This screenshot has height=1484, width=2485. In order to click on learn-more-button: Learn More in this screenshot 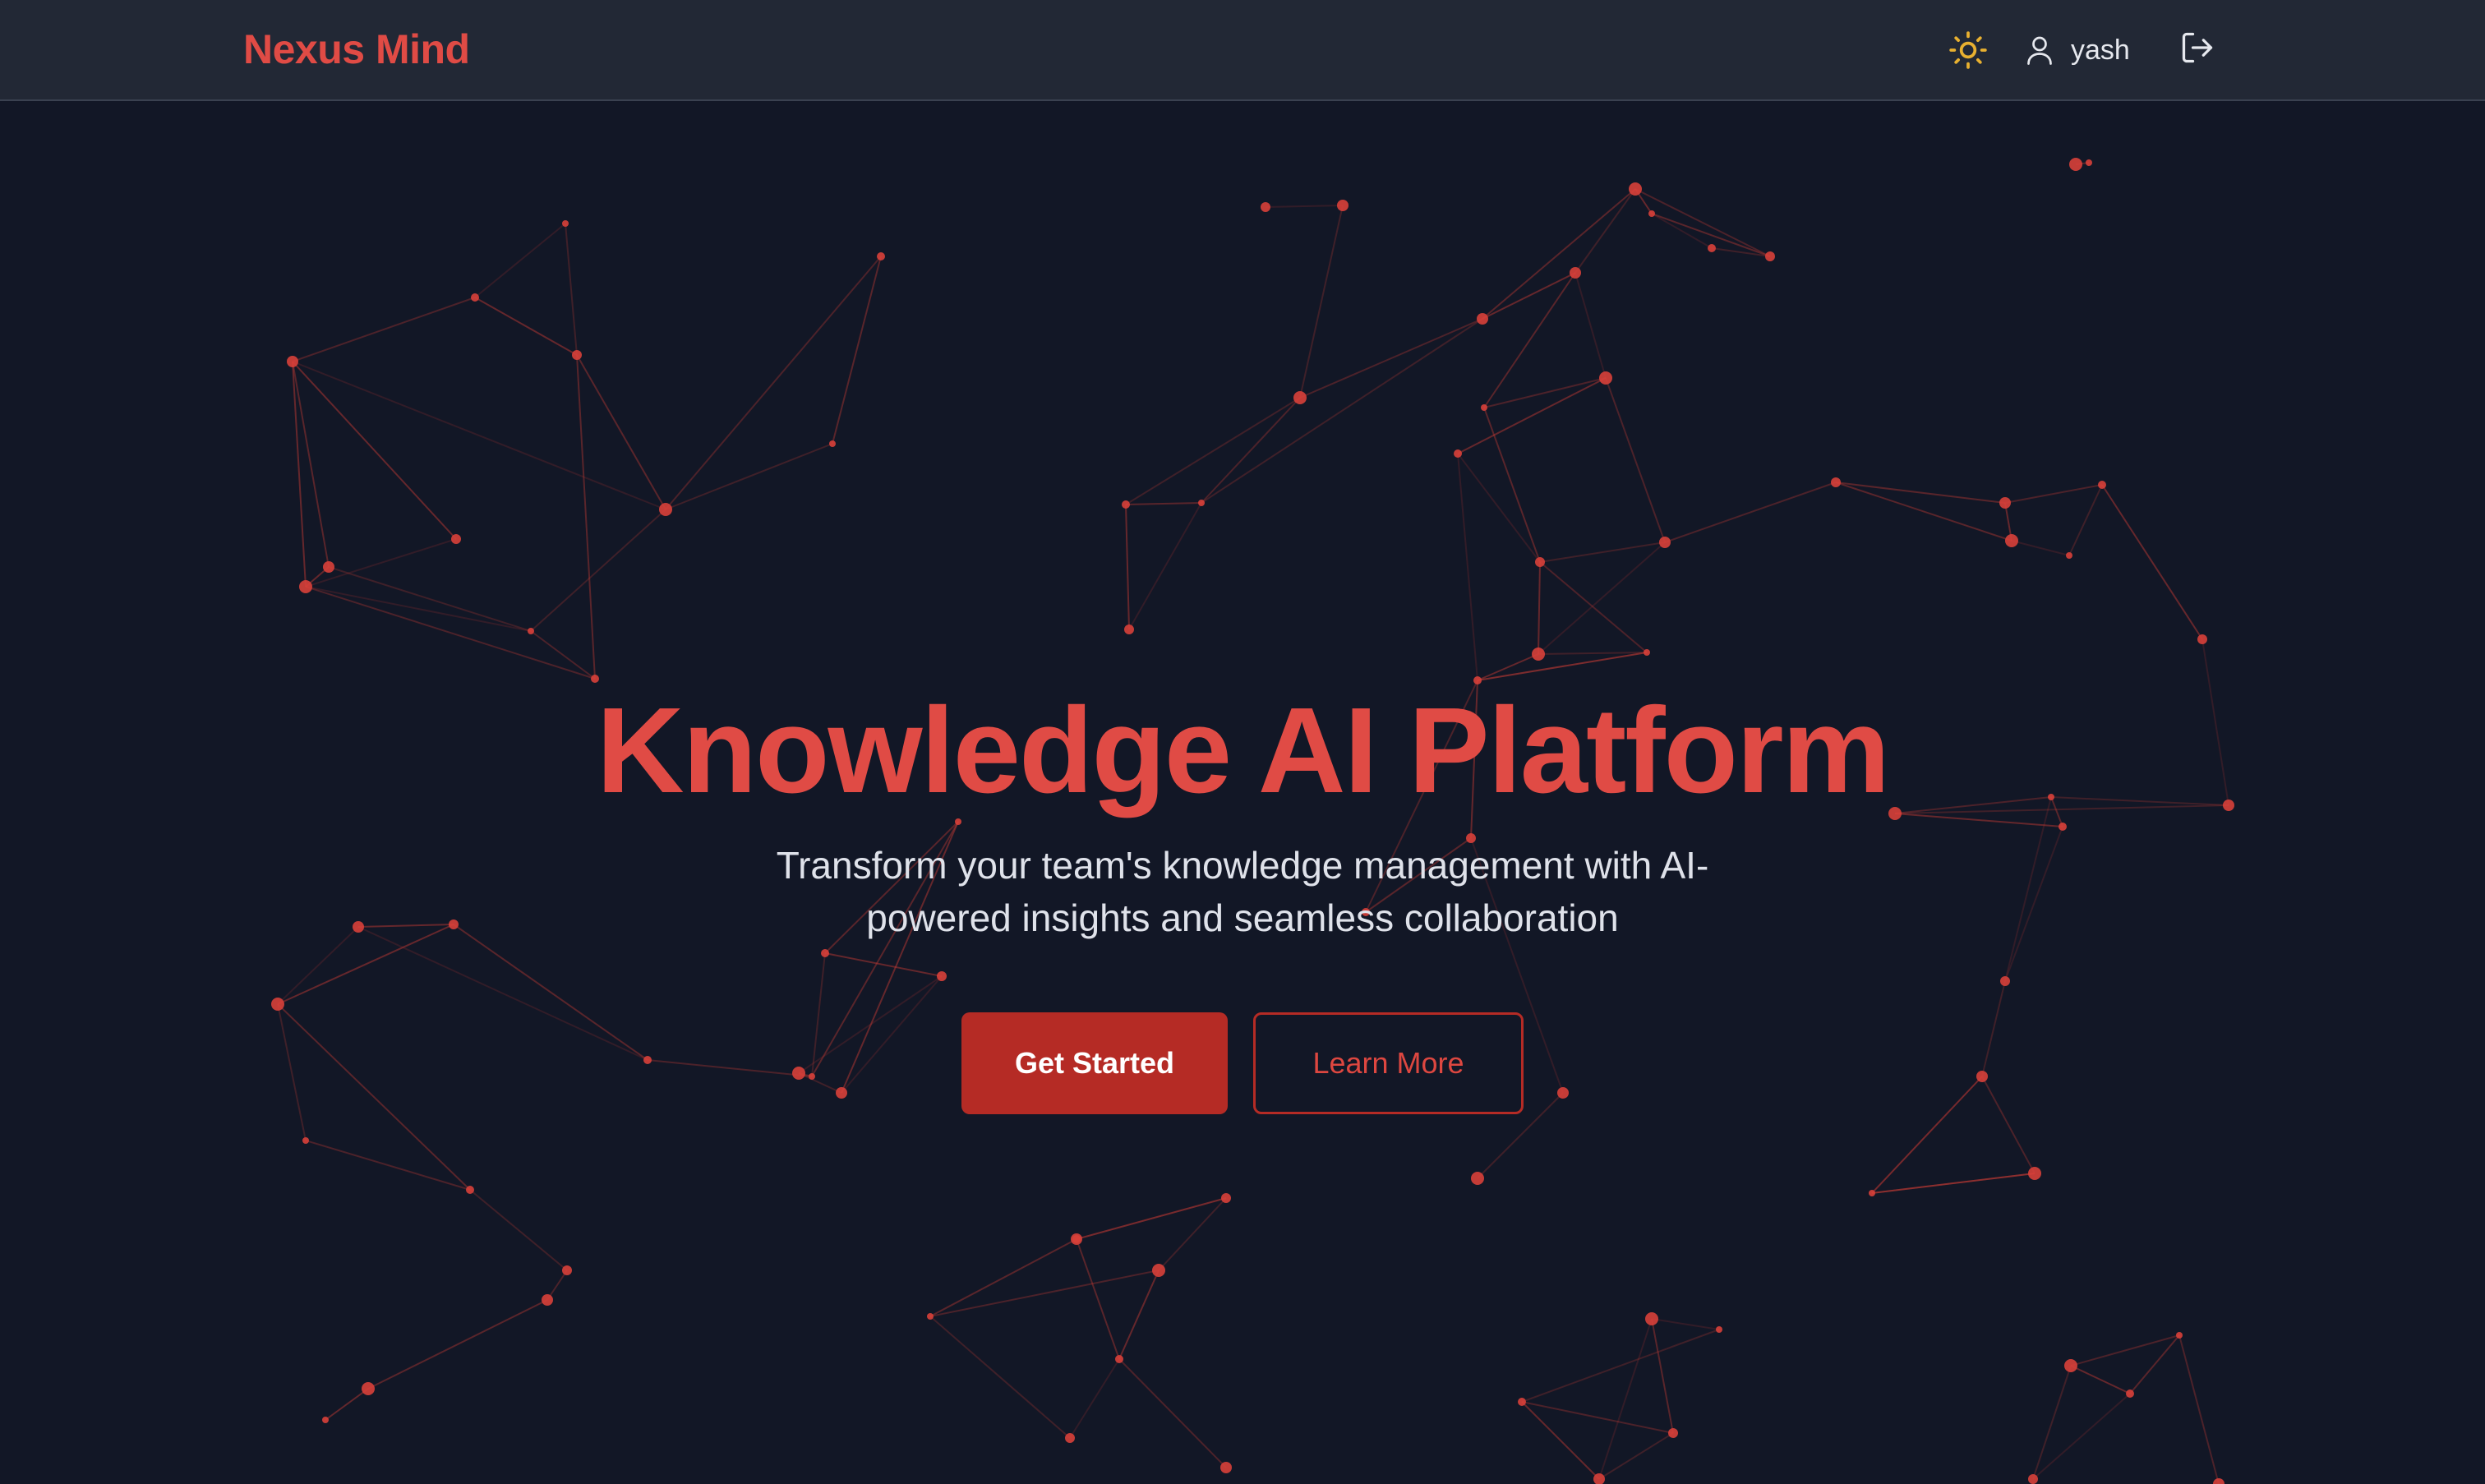, I will do `click(1388, 1063)`.